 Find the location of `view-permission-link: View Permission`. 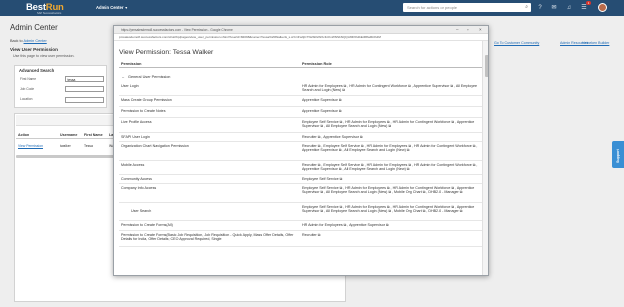

view-permission-link: View Permission is located at coordinates (30, 146).